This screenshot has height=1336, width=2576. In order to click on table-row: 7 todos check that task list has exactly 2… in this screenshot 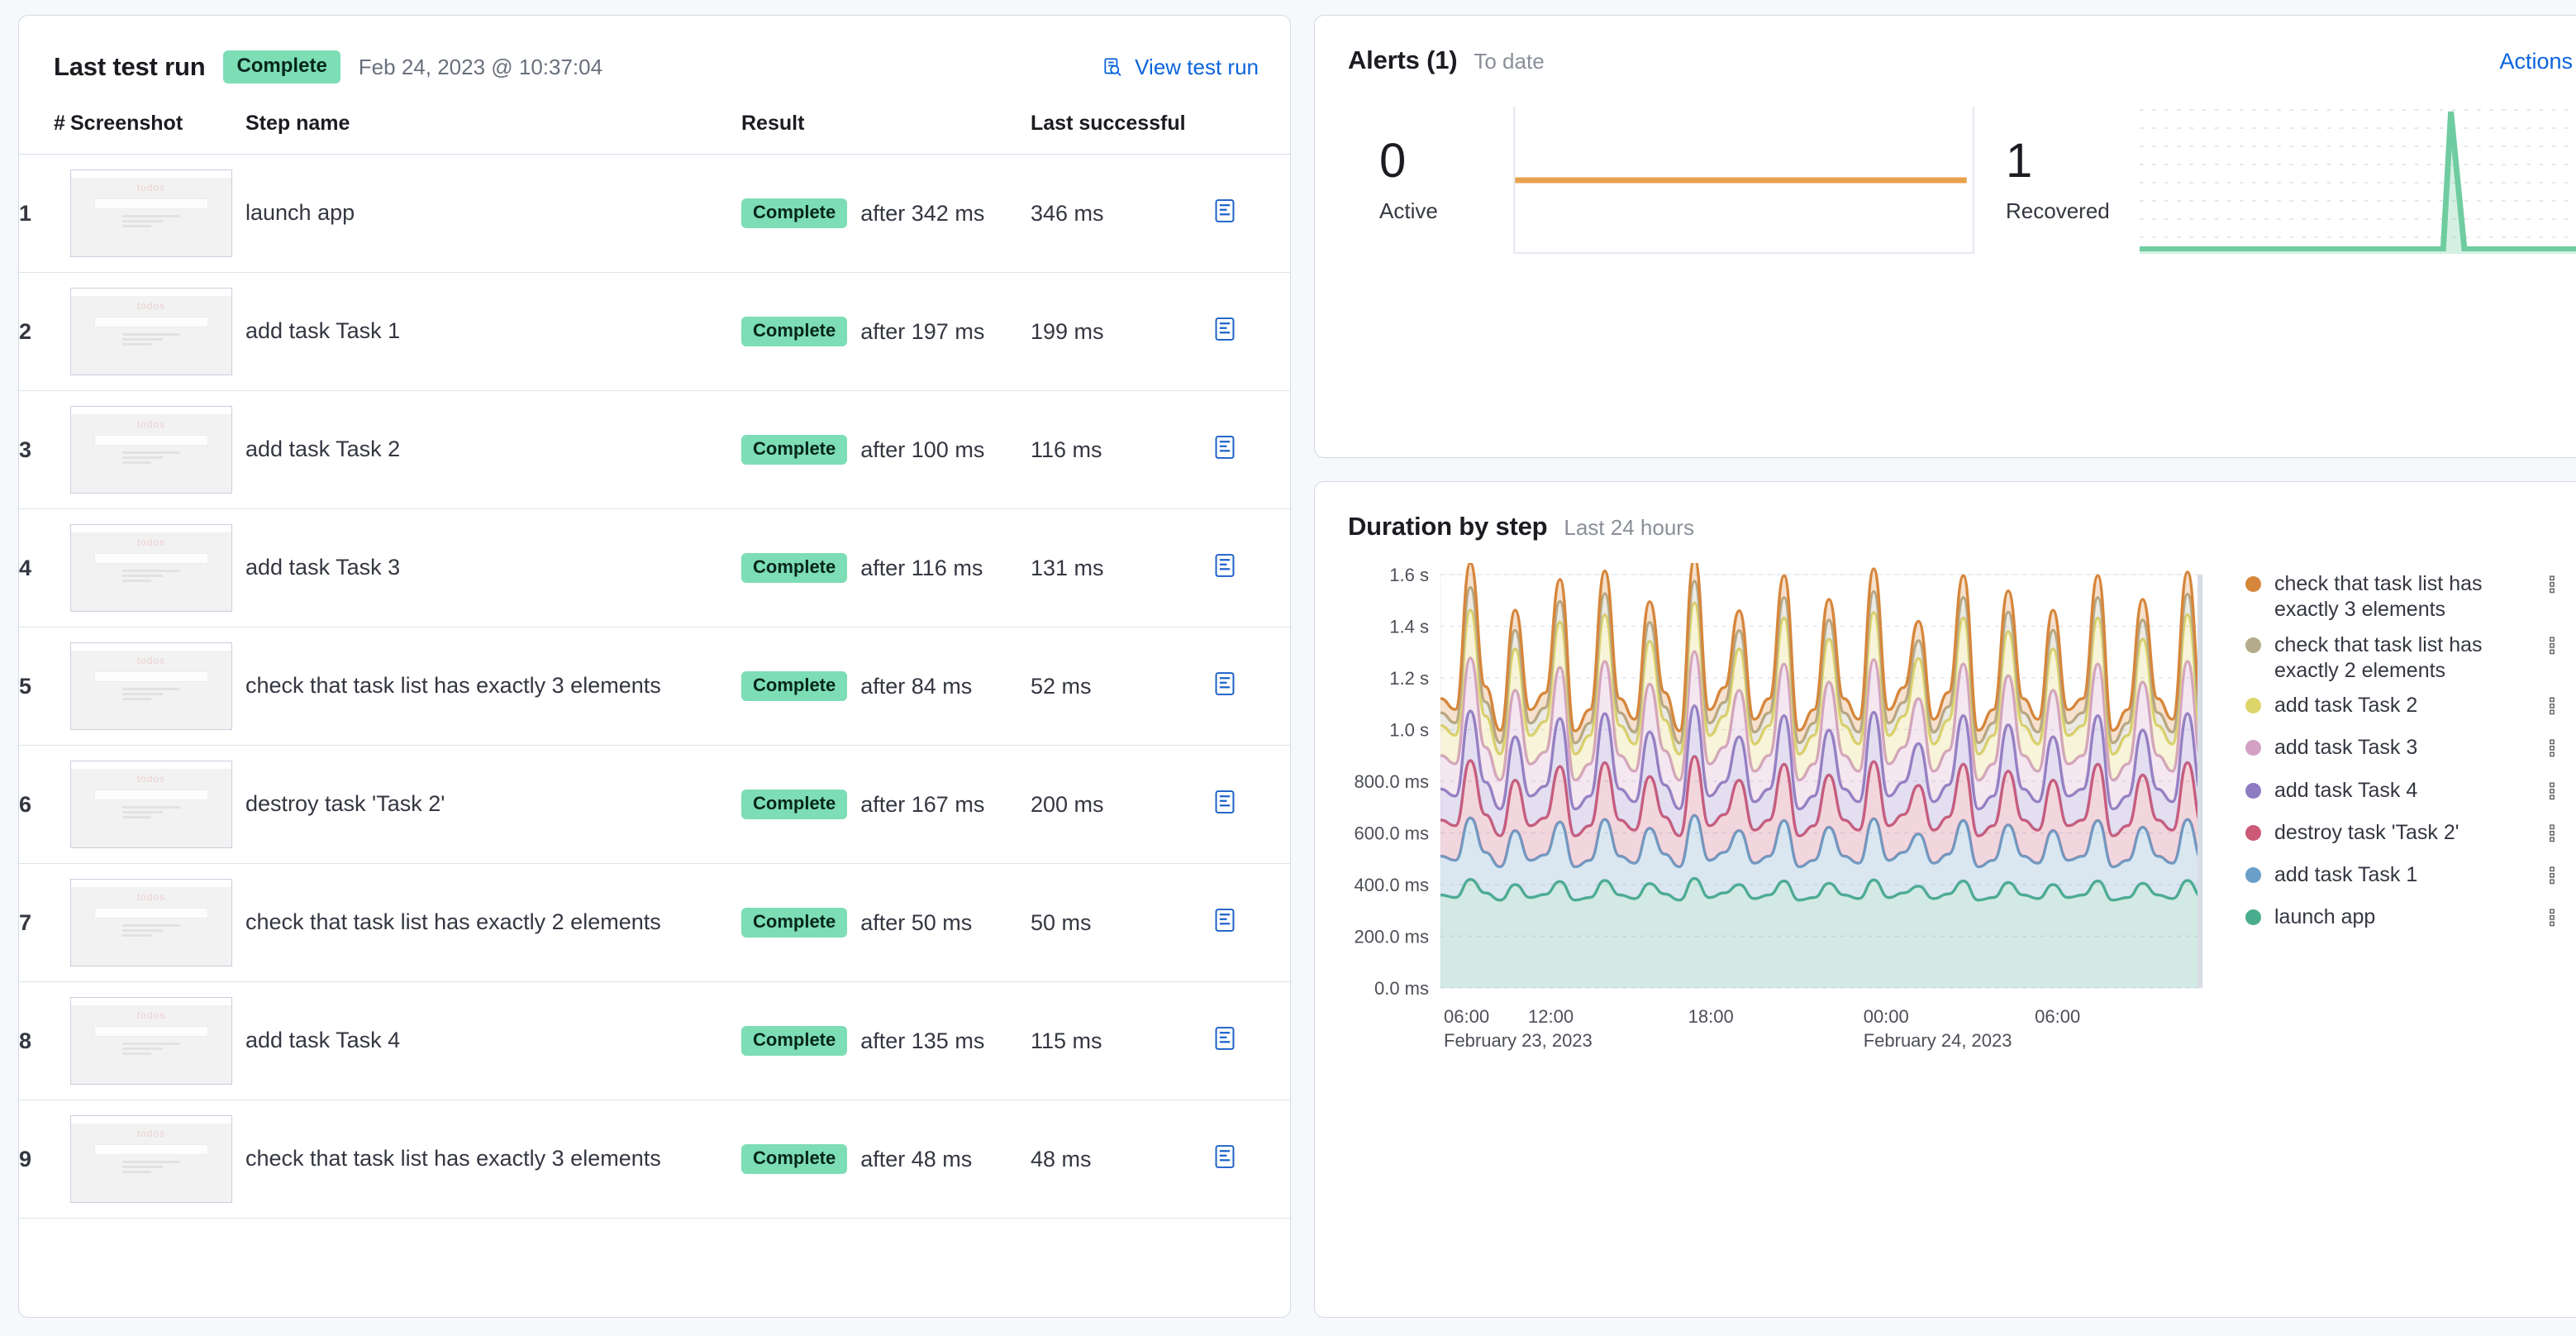, I will do `click(655, 922)`.